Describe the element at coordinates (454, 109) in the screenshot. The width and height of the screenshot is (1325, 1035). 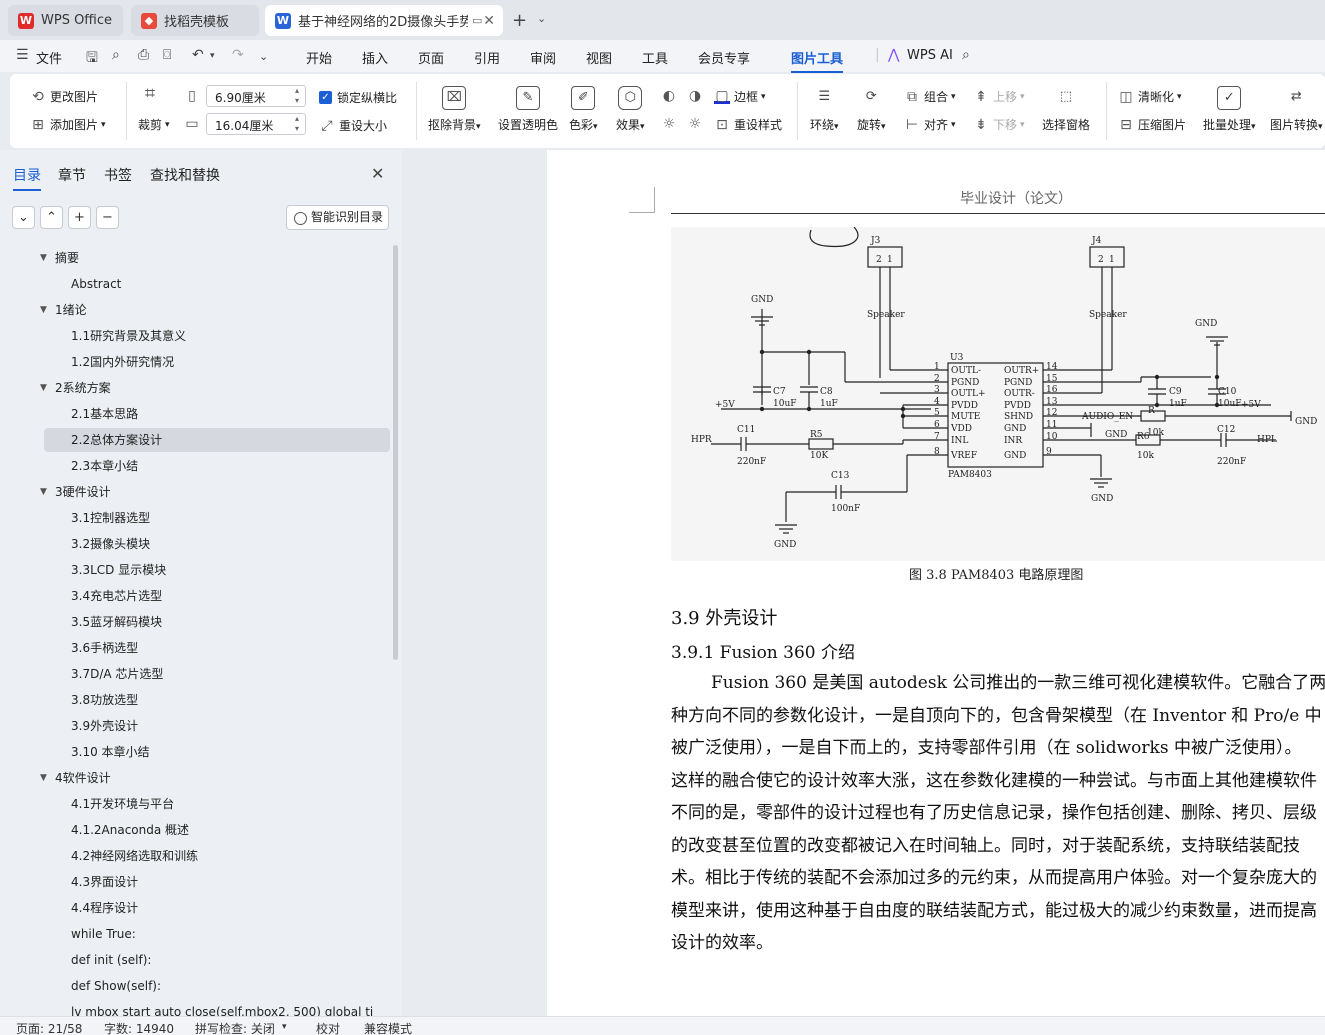
I see `remove-bg-button: ⌧ 抠除背景▾` at that location.